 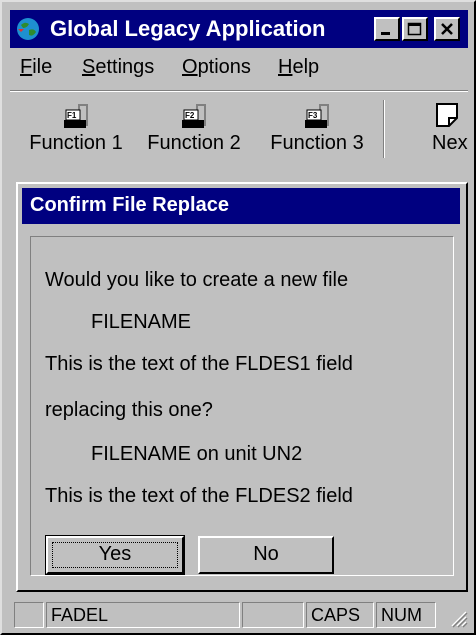 What do you see at coordinates (450, 143) in the screenshot?
I see `next-label: Next` at bounding box center [450, 143].